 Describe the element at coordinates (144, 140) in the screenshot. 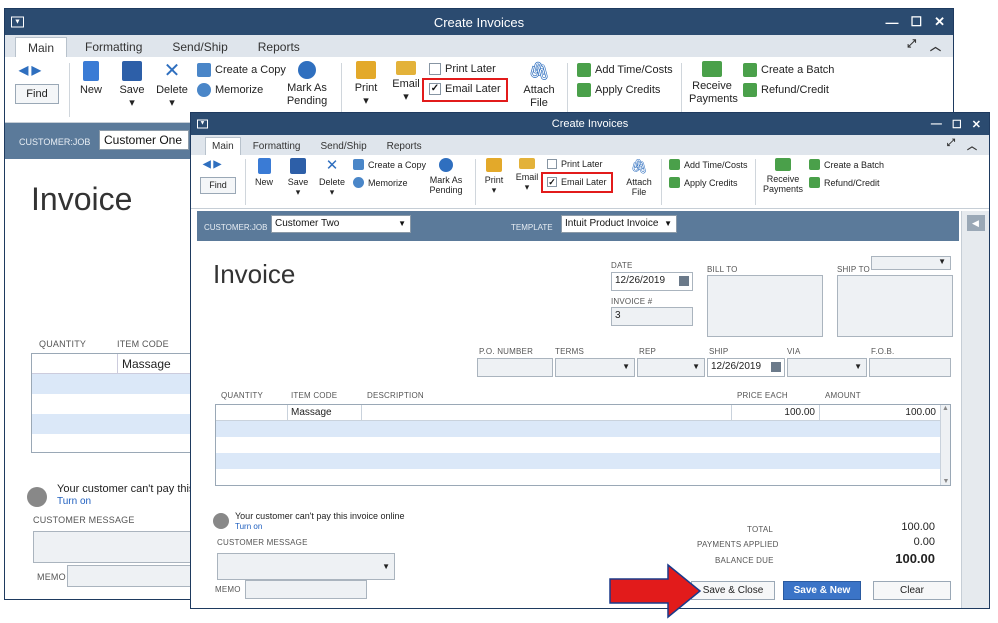

I see `back-customer-job-field: Customer One` at that location.